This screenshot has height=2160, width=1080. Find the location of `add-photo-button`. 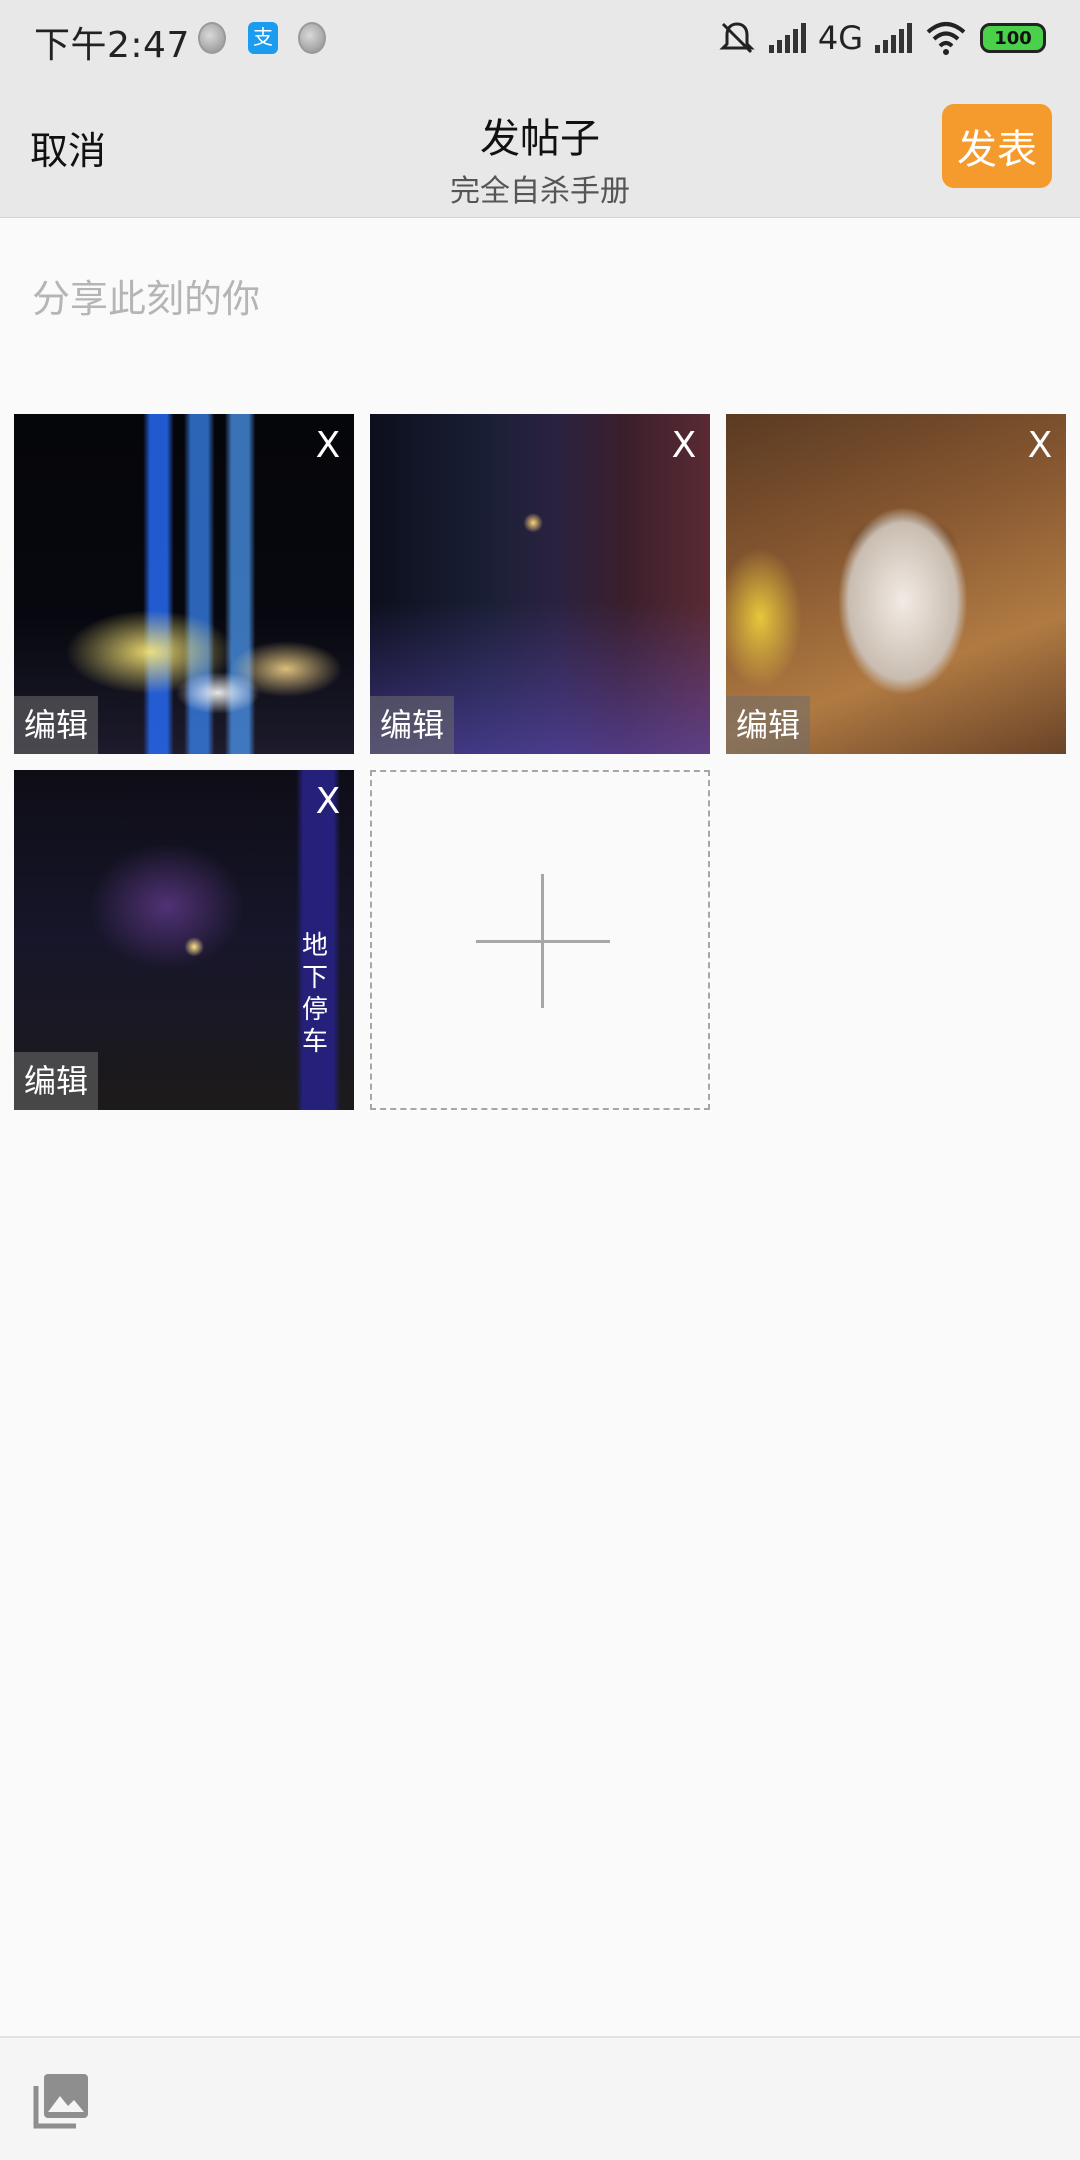

add-photo-button is located at coordinates (540, 940).